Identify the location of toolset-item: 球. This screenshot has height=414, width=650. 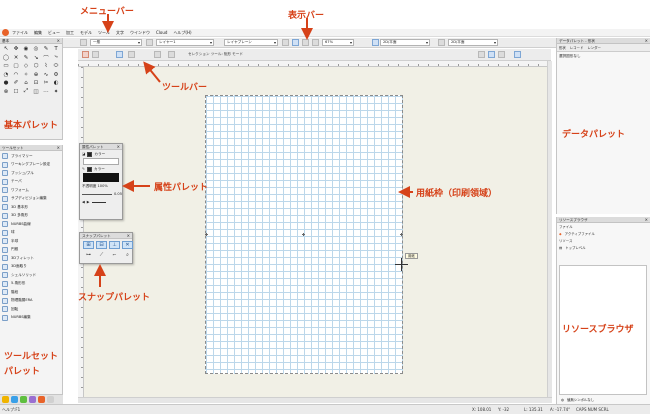
(31, 233).